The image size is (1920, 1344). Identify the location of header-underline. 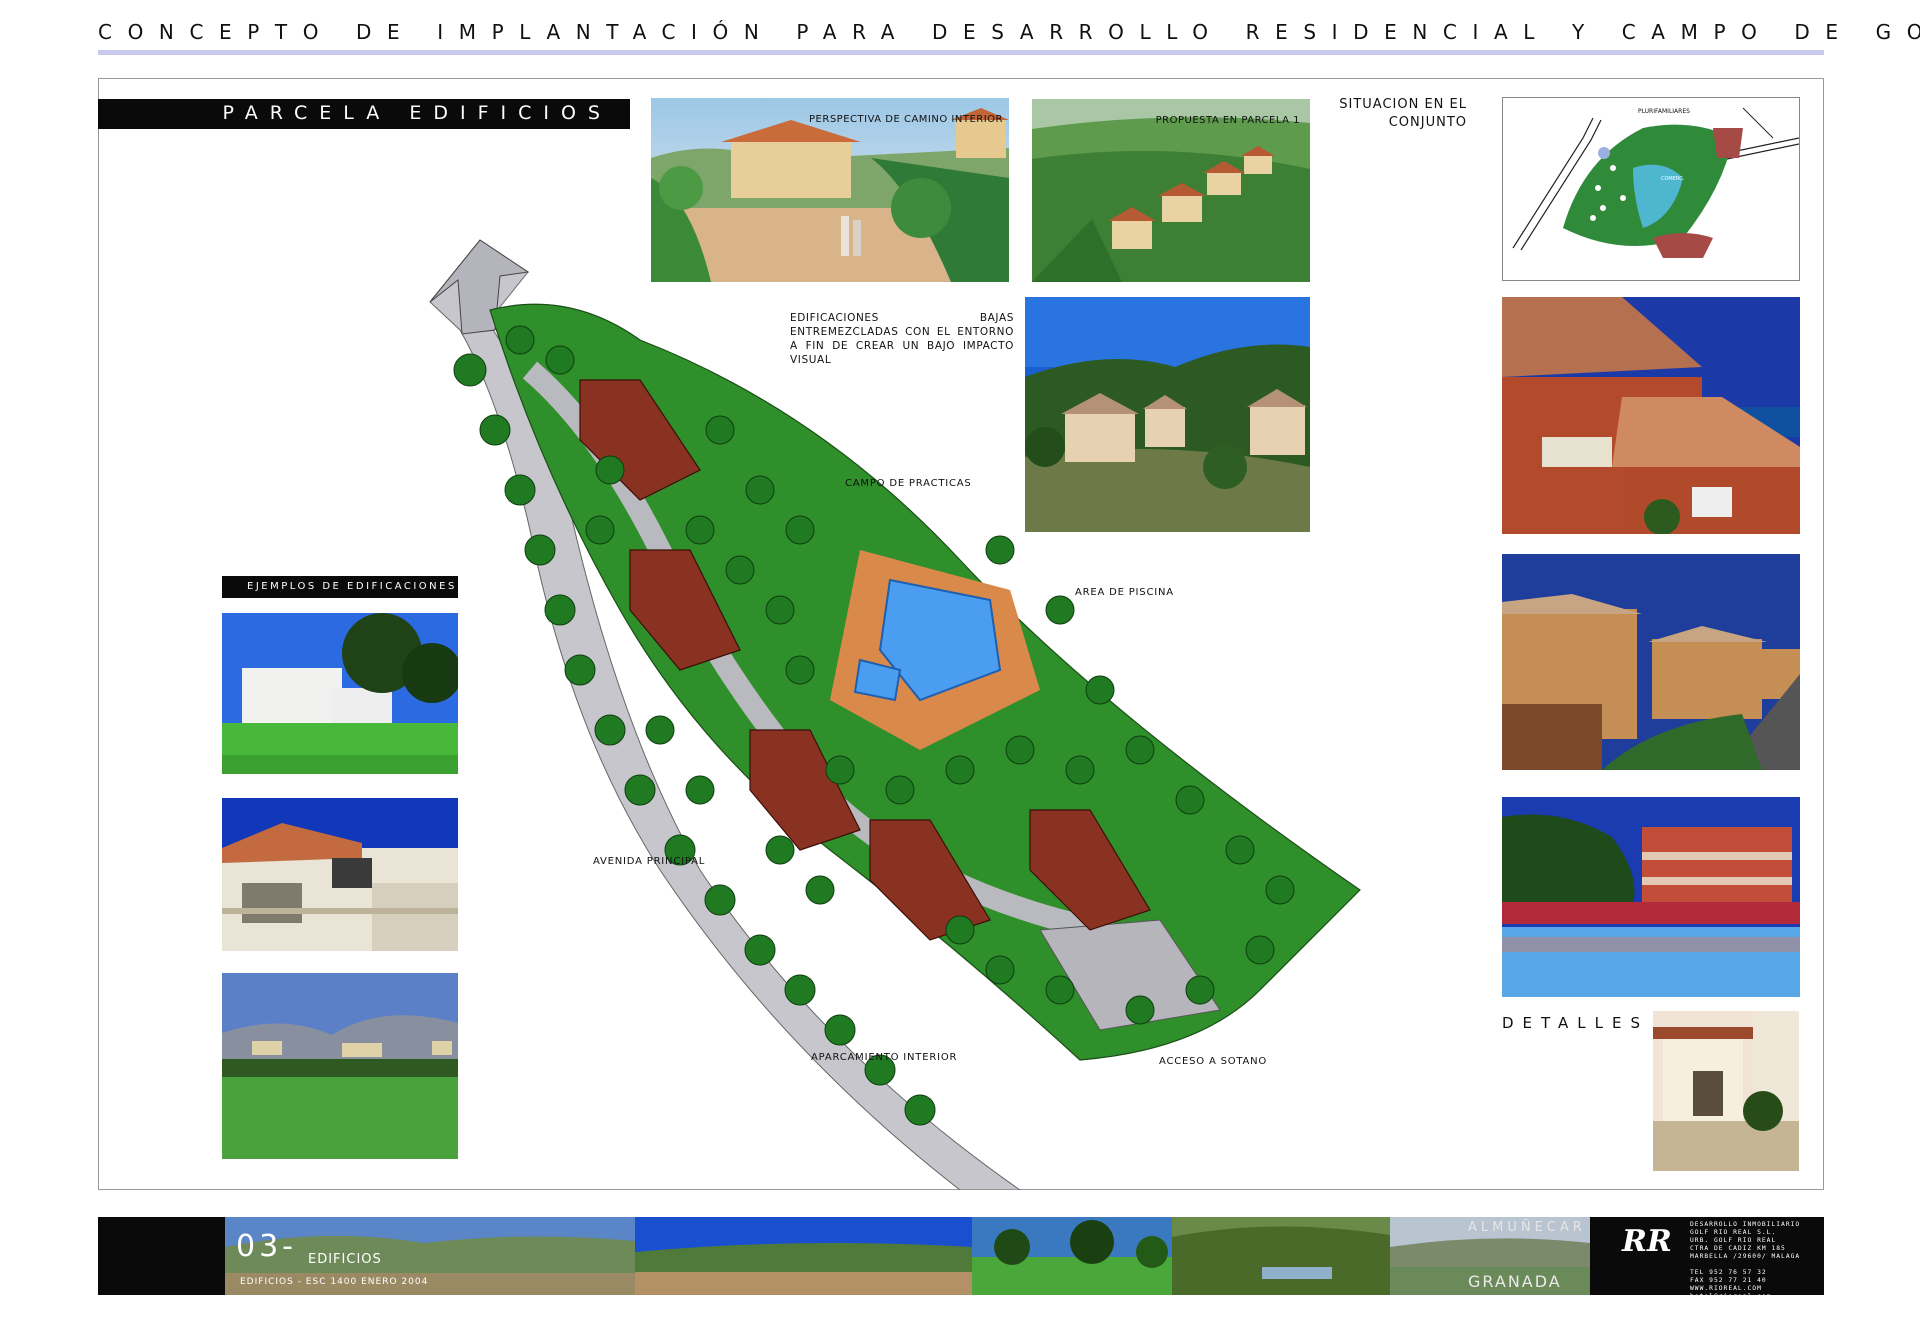
(961, 52).